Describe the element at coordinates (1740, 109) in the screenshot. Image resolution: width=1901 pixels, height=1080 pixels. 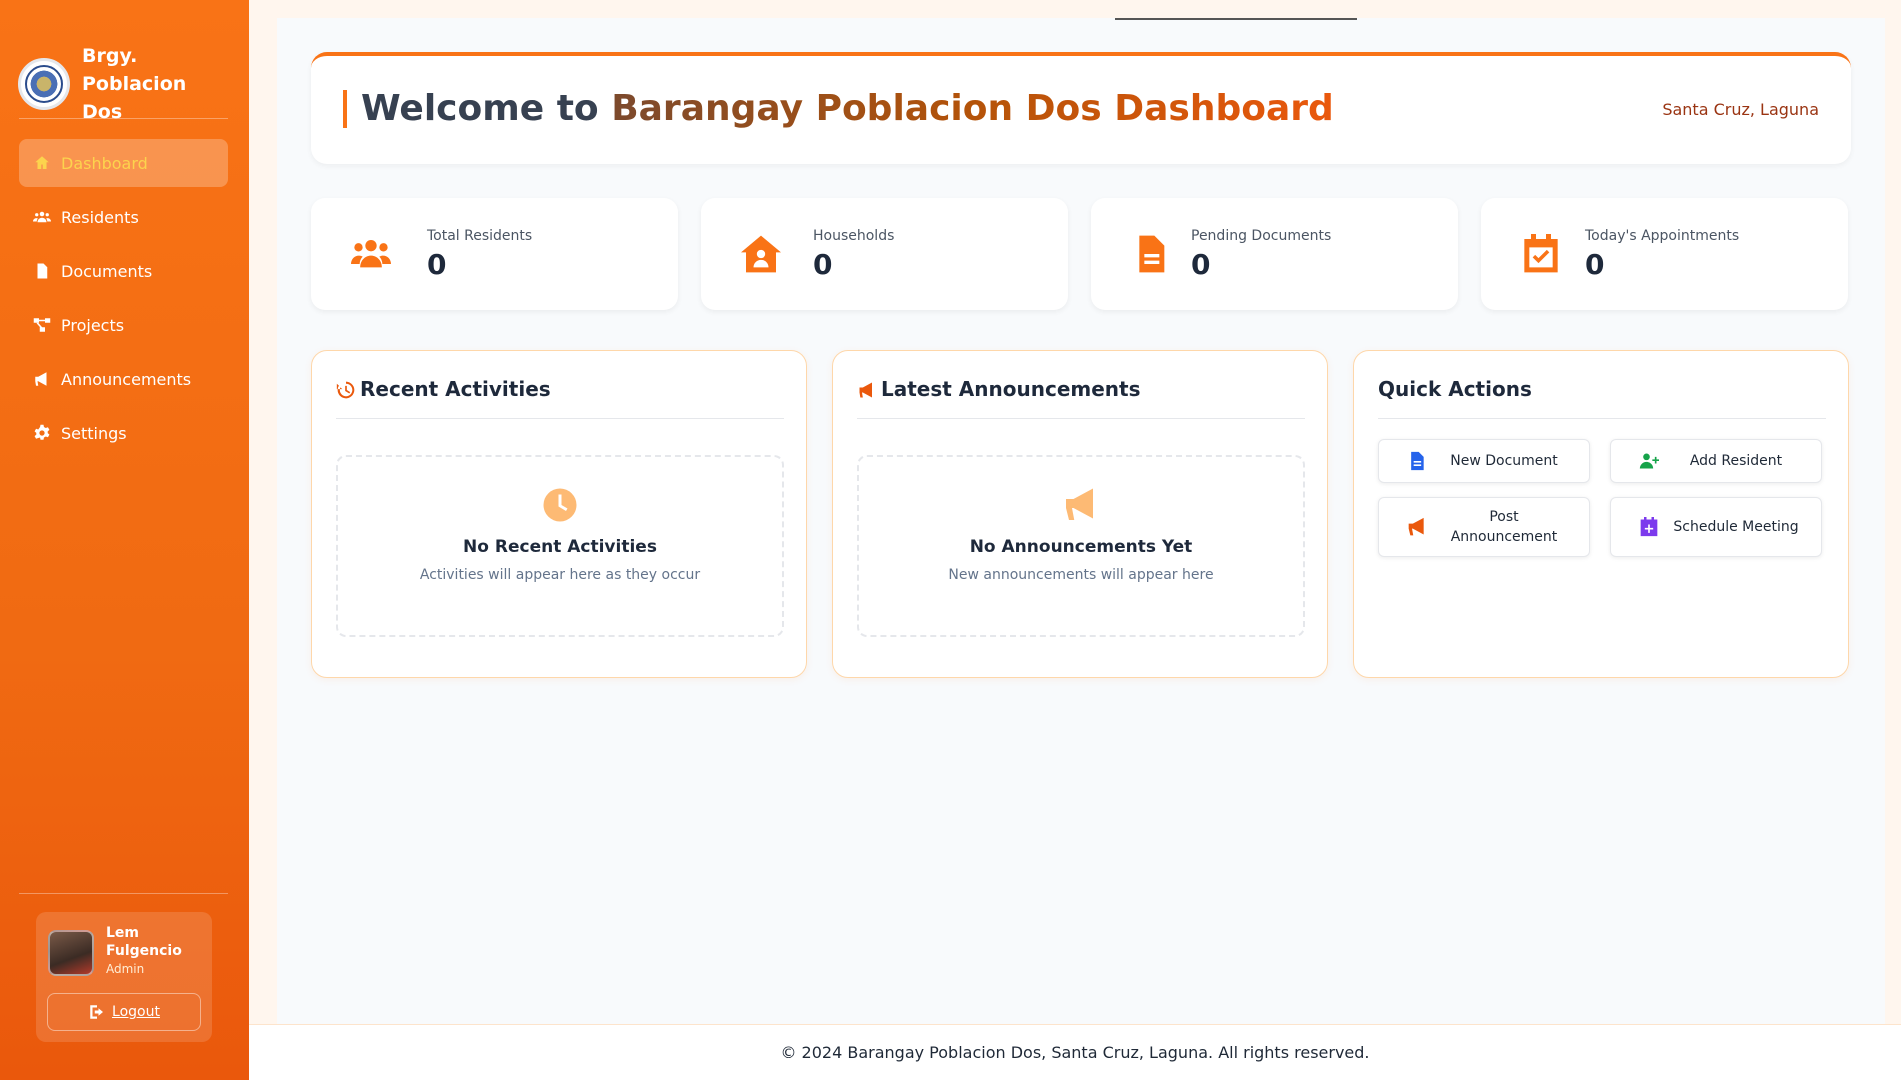
I see `location-text: Santa Cruz, Laguna` at that location.